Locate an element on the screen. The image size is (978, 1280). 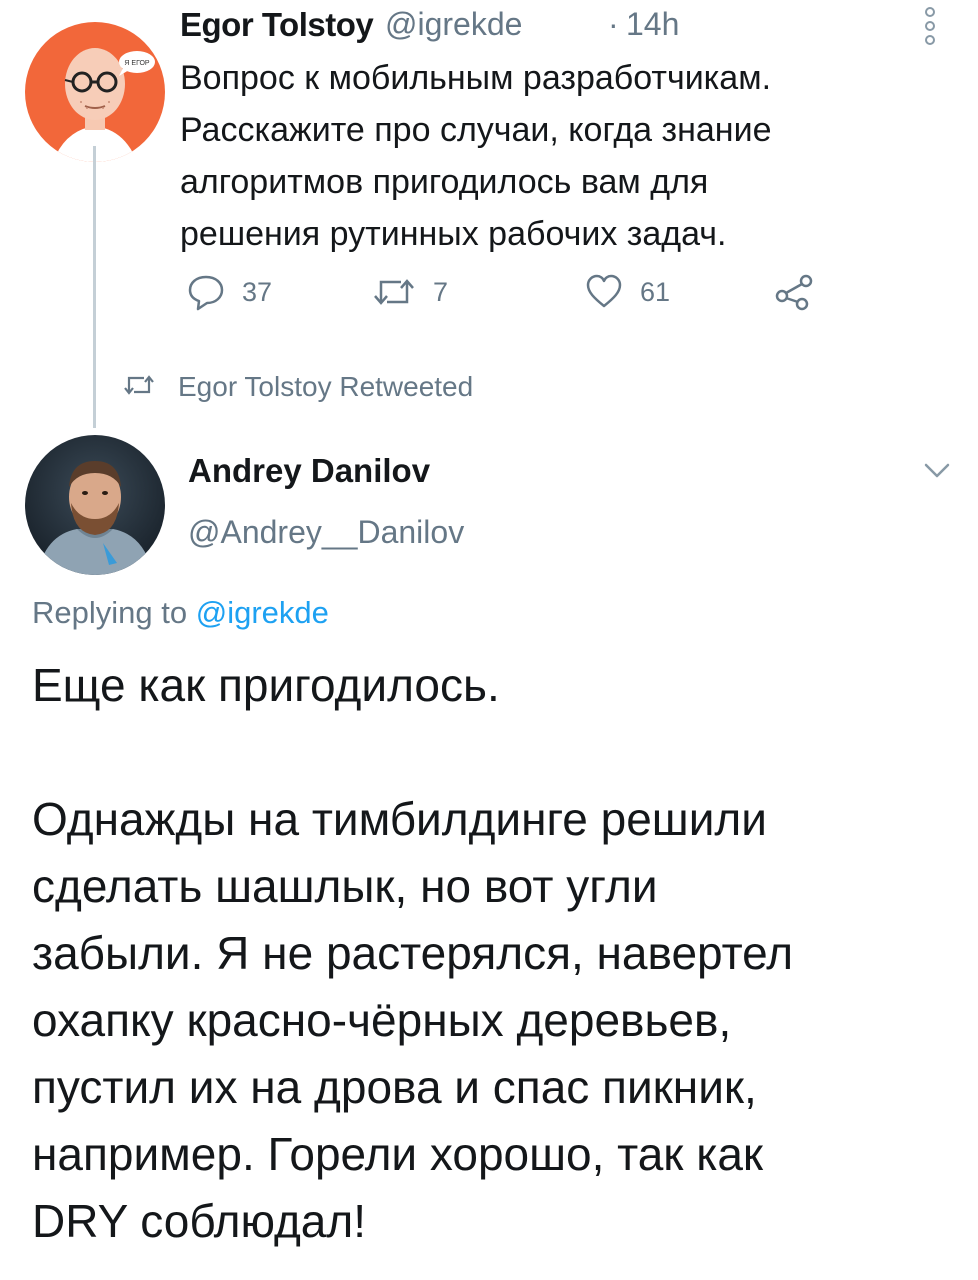
retweeted-by-context: Egor Tolstoy Retweeted is located at coordinates (297, 387).